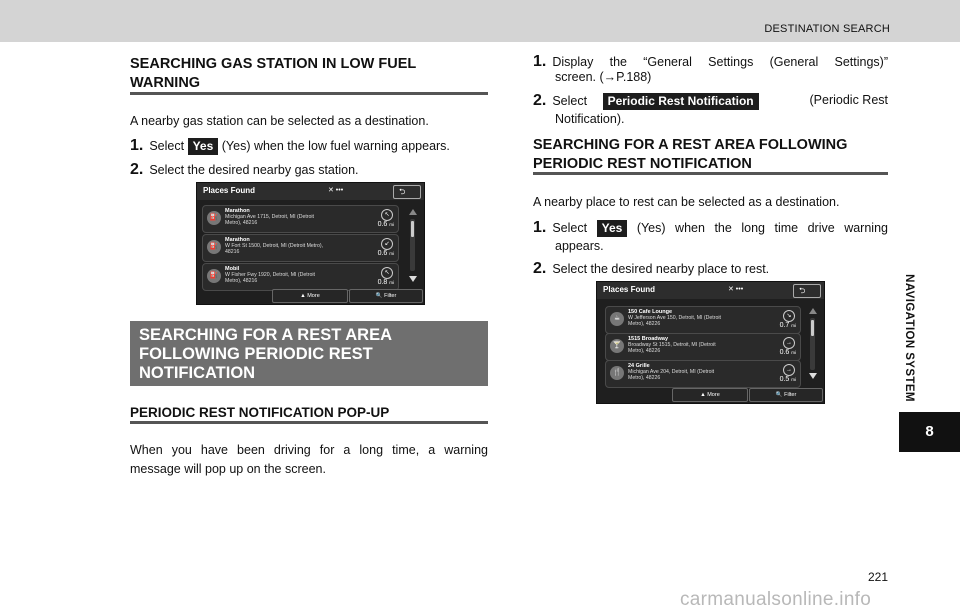 This screenshot has width=960, height=611. Describe the element at coordinates (929, 432) in the screenshot. I see `chapter-tab: 8` at that location.